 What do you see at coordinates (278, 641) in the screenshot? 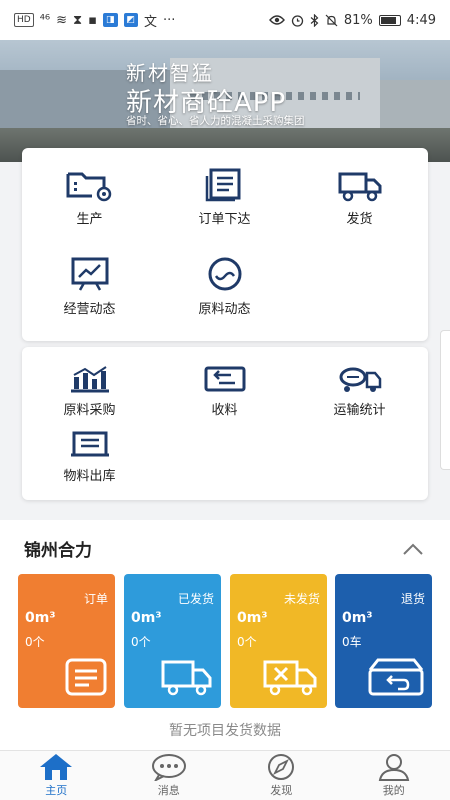
I see `stat-card-unshipped: 未发货 0m³ 0个` at bounding box center [278, 641].